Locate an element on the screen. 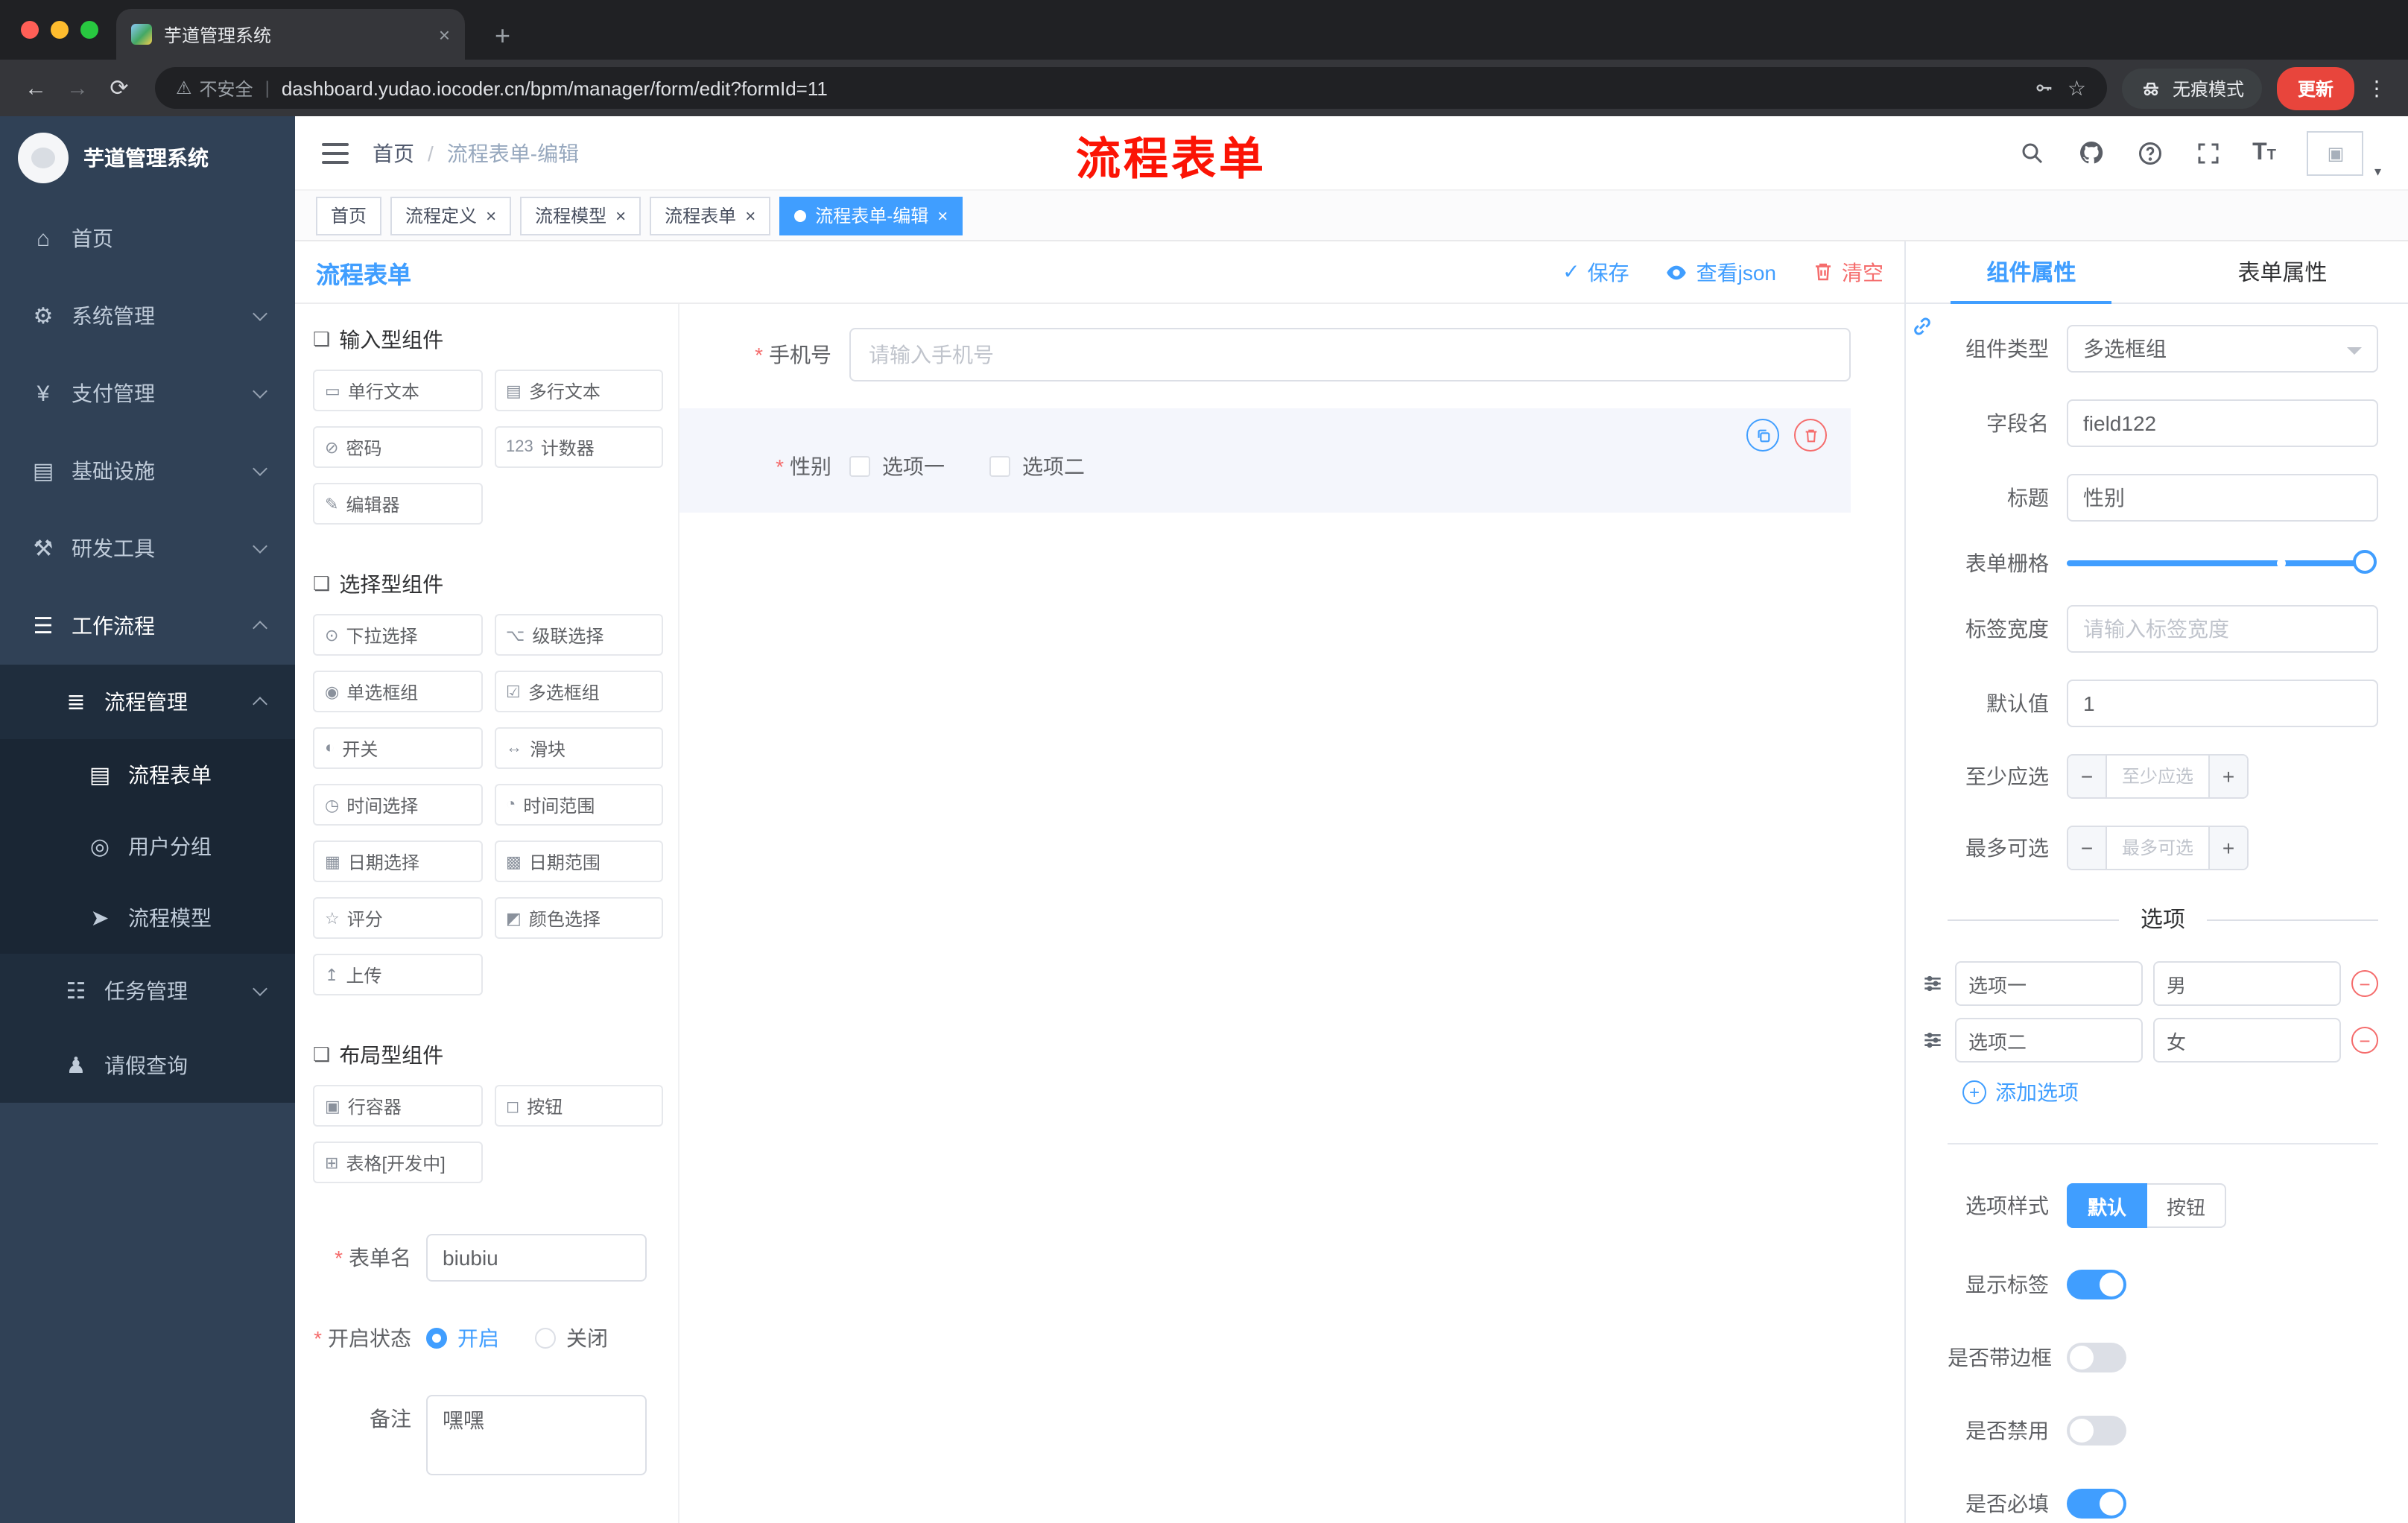 The width and height of the screenshot is (2408, 1523). palette-item: ▭ 单行文本 is located at coordinates (397, 391).